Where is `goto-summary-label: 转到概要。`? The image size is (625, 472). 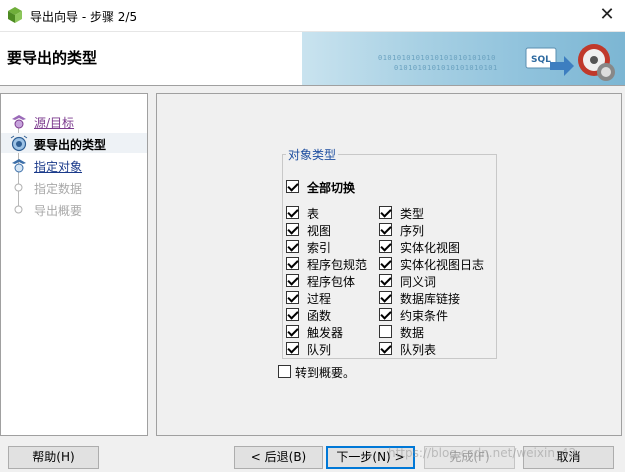
goto-summary-label: 转到概要。 is located at coordinates (325, 373).